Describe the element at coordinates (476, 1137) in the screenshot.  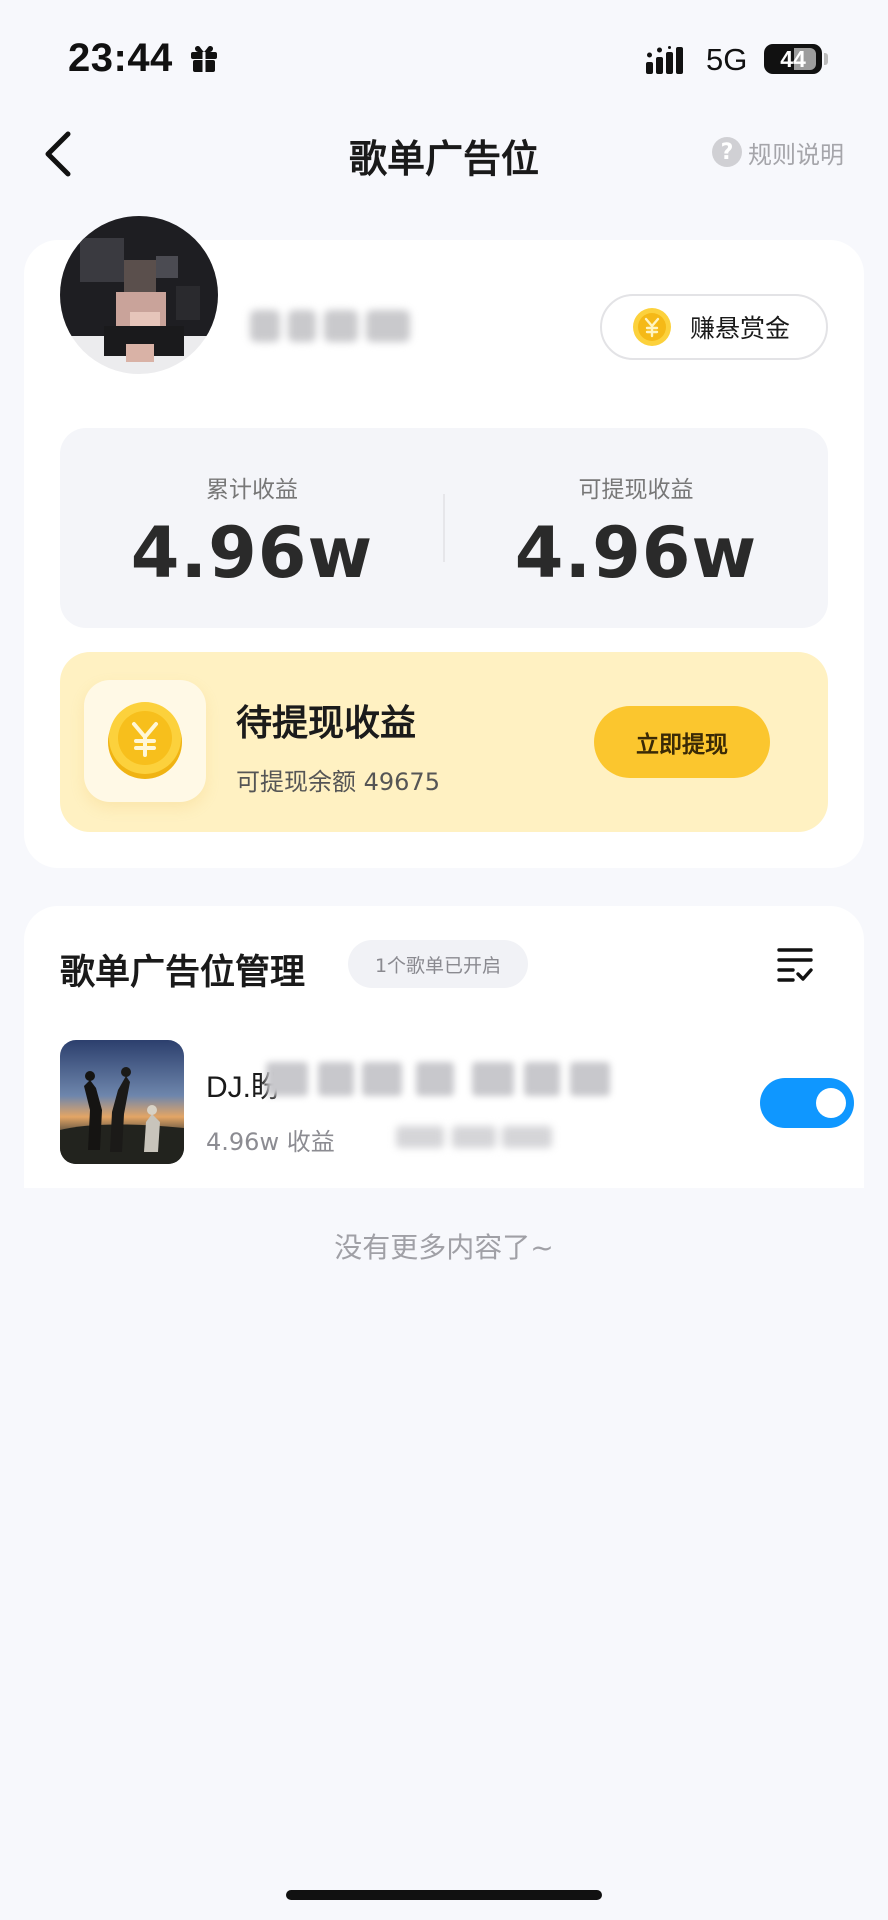
I see `playlist-meta-redacted` at that location.